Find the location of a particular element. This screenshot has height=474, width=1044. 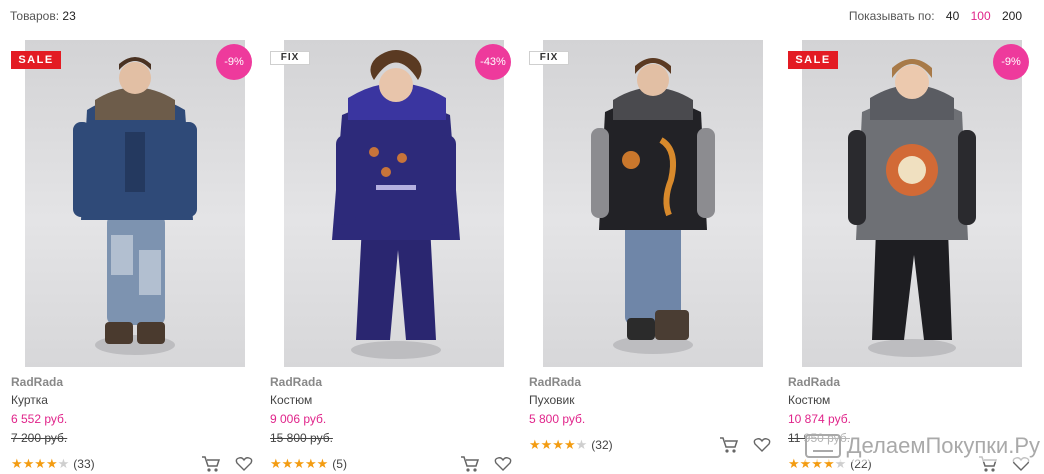

discount-badge: -43% is located at coordinates (493, 62).